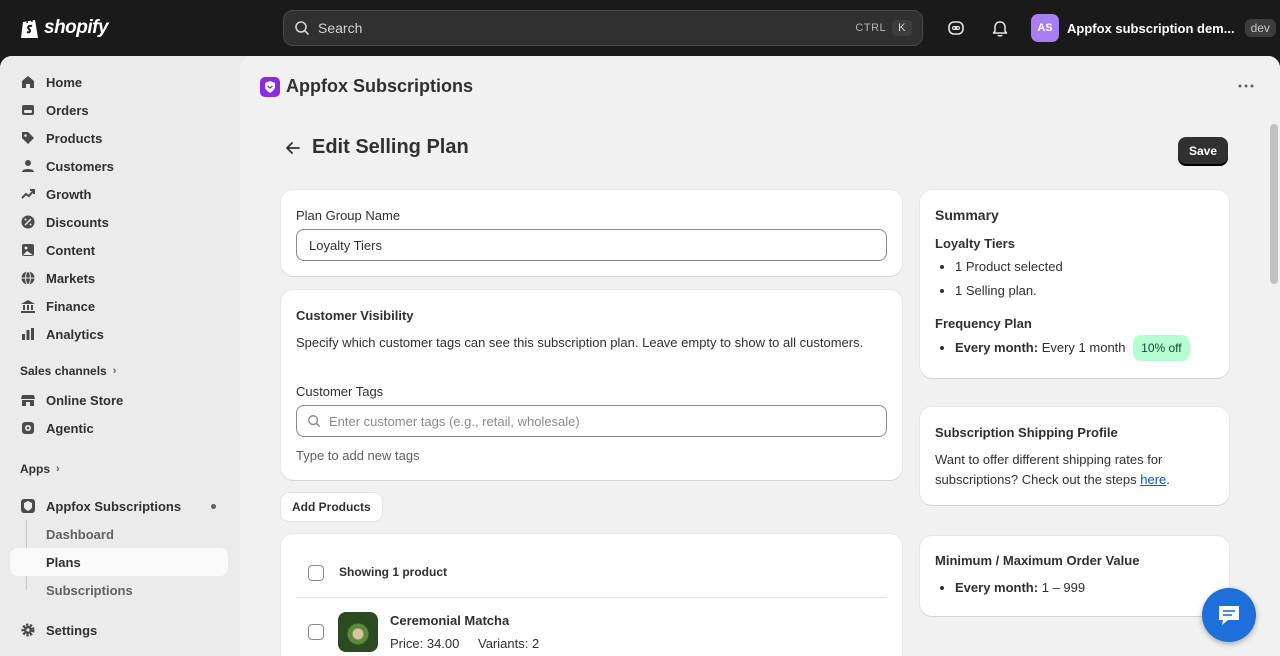  Describe the element at coordinates (1274, 204) in the screenshot. I see `scrollbar` at that location.